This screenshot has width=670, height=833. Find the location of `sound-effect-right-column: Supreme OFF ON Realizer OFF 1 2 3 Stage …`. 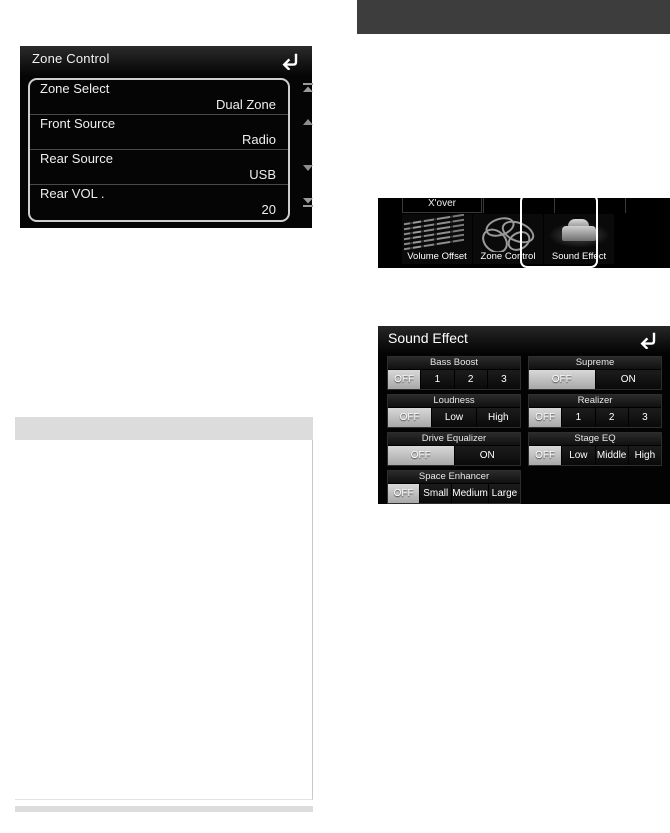

sound-effect-right-column: Supreme OFF ON Realizer OFF 1 2 3 Stage … is located at coordinates (595, 413).